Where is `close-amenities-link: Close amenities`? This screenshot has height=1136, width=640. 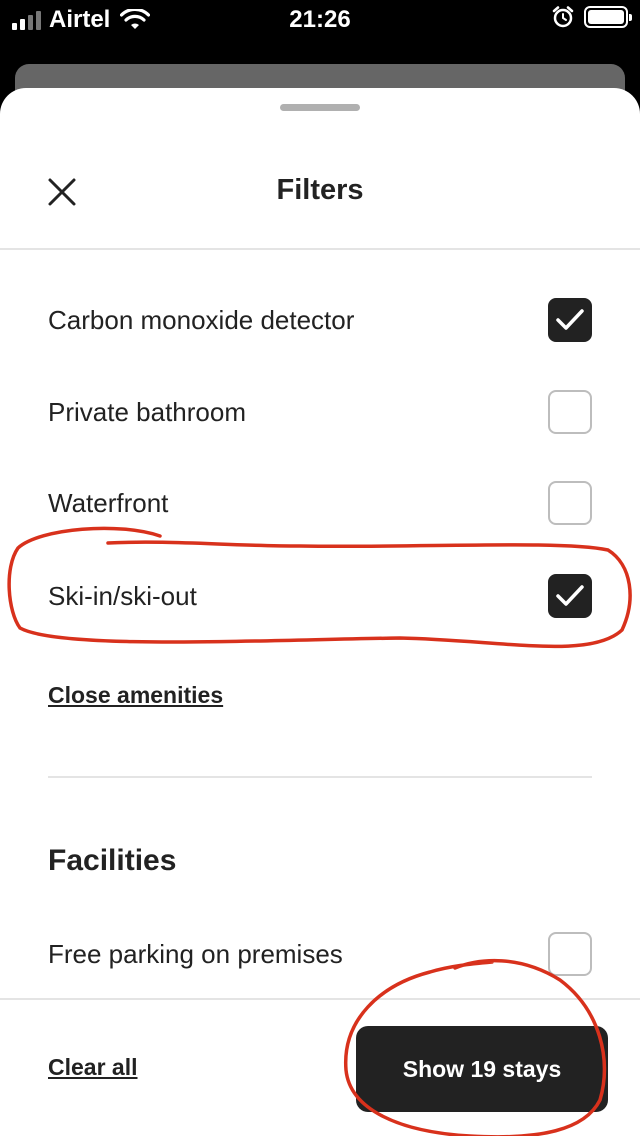
close-amenities-link: Close amenities is located at coordinates (135, 695).